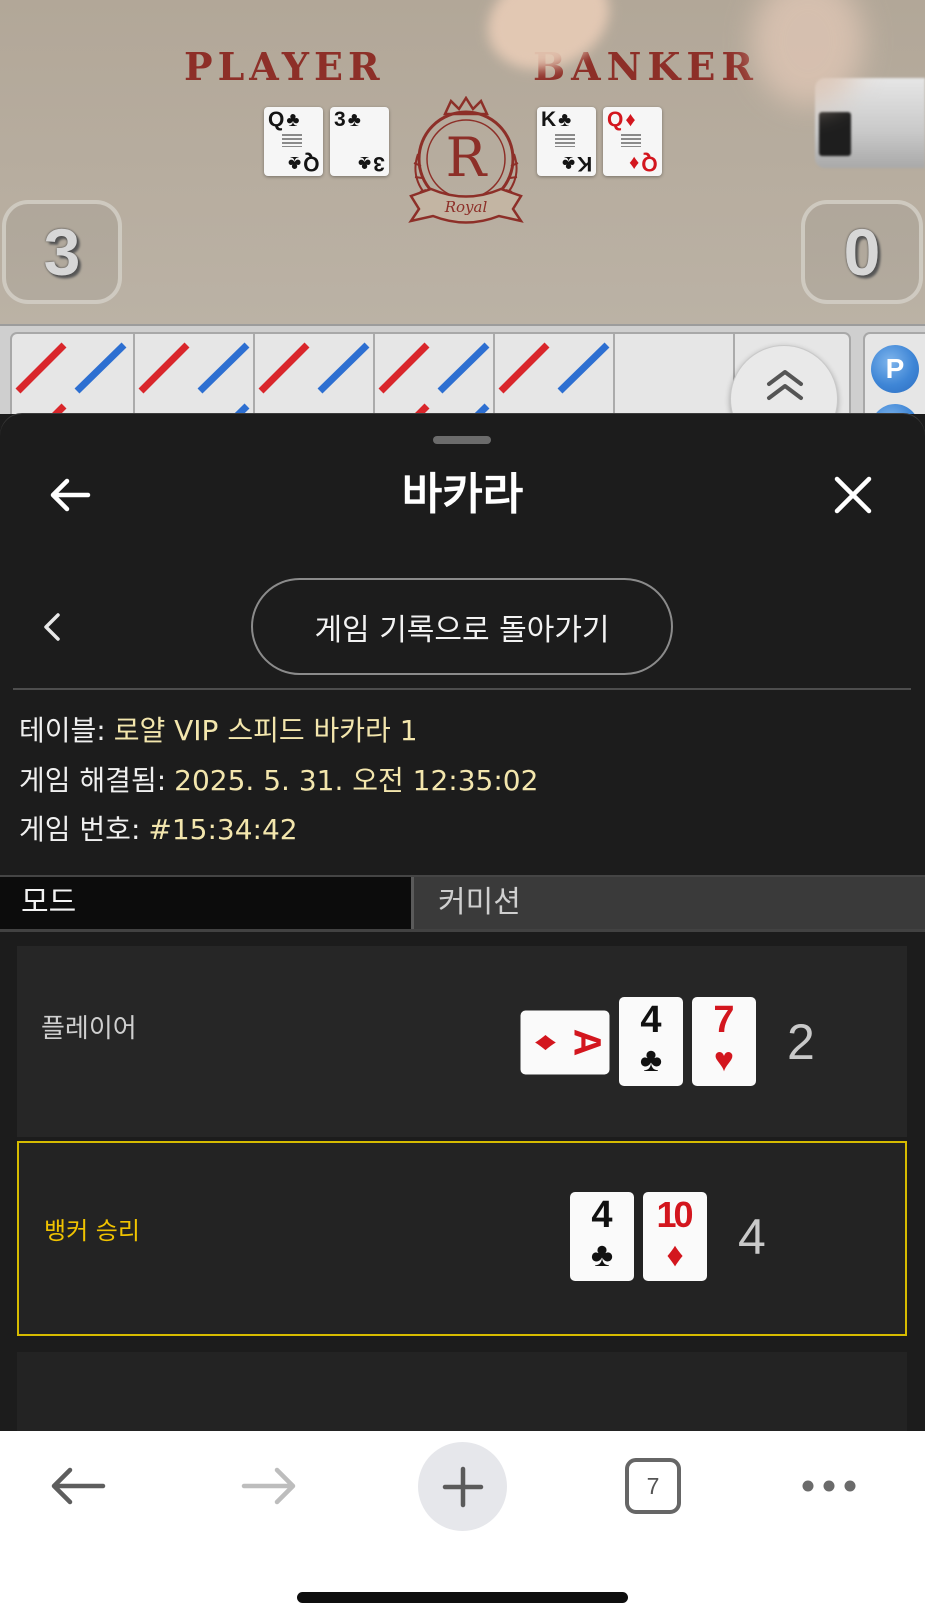 The image size is (925, 1620). Describe the element at coordinates (724, 1060) in the screenshot. I see `card-suit: ♥` at that location.